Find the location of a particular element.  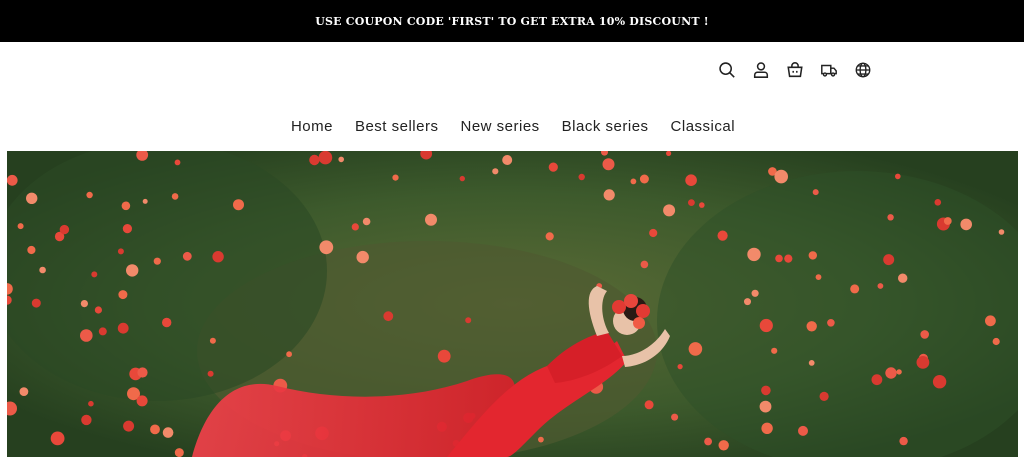

nav-item-home: Home is located at coordinates (312, 126).